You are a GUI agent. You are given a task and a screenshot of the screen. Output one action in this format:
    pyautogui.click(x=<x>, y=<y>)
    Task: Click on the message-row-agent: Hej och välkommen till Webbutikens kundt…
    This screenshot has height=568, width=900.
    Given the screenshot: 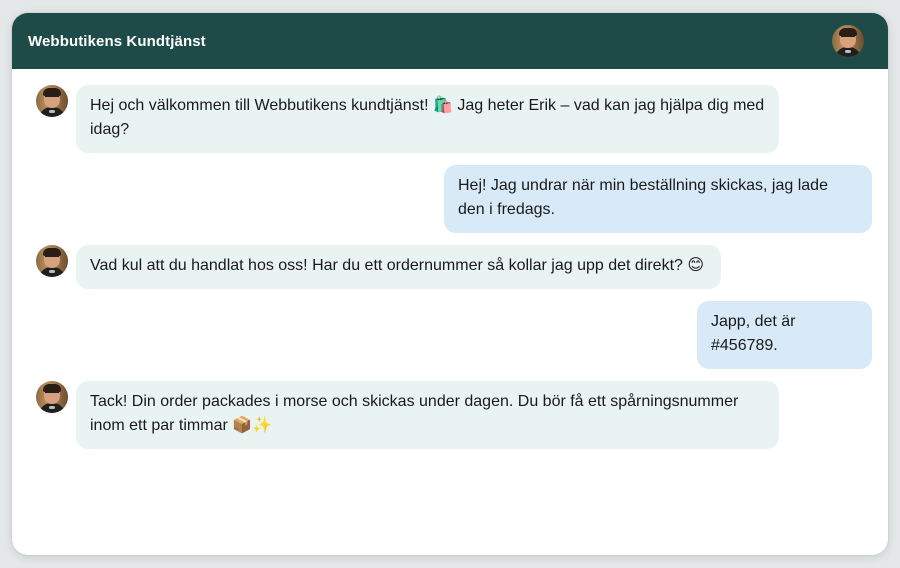 What is the action you would take?
    pyautogui.click(x=407, y=119)
    